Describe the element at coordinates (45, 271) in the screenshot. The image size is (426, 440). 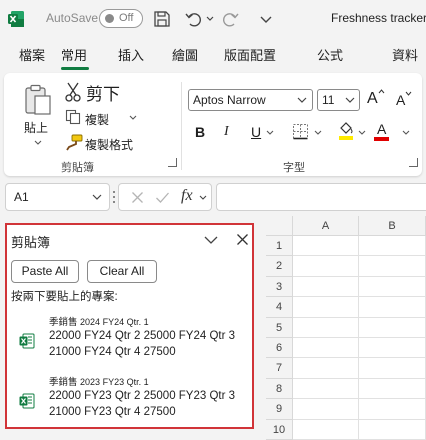
I see `paste-all-button: Paste All` at that location.